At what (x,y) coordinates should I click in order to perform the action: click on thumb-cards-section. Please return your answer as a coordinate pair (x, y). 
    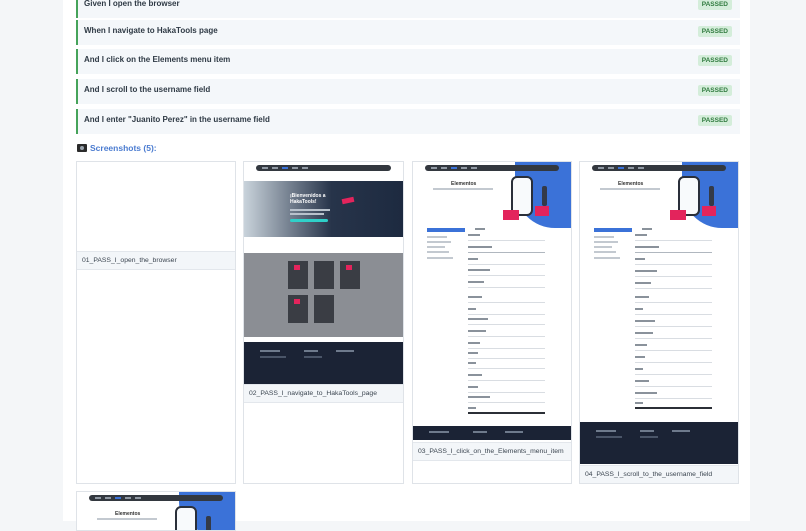
    Looking at the image, I should click on (323, 295).